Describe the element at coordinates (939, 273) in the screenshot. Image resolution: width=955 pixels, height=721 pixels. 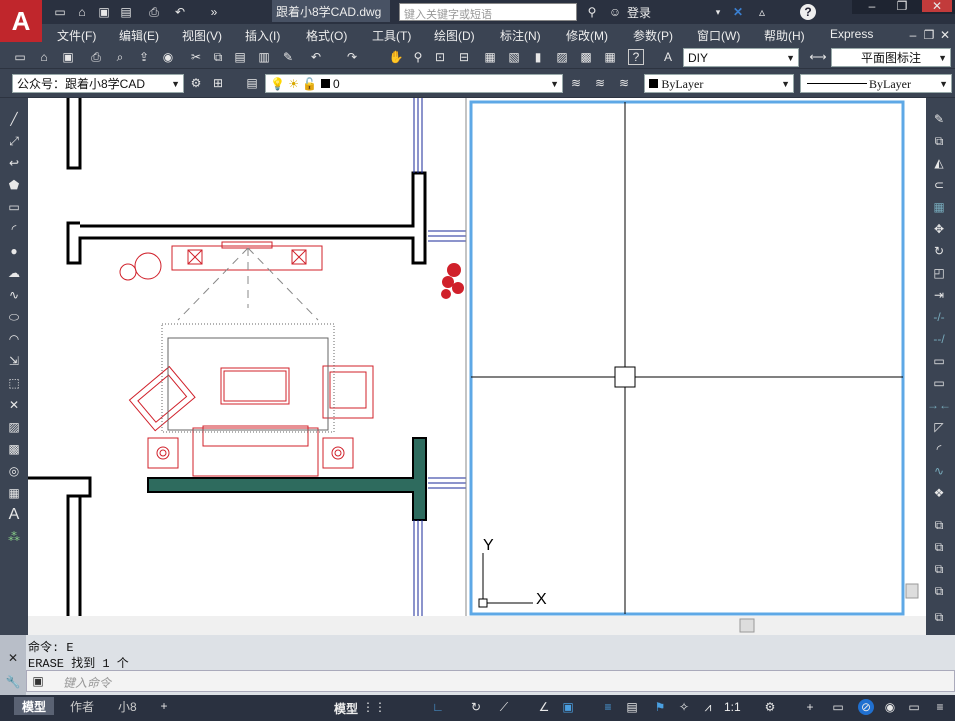
I see `scale-icon: ◰` at that location.